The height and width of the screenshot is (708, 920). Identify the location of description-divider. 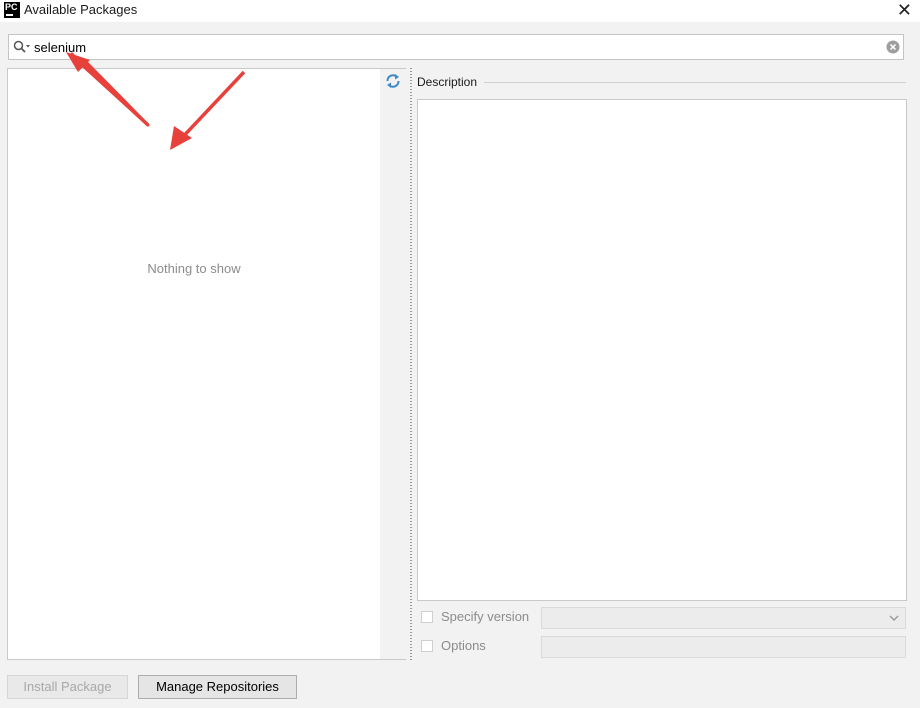
(695, 82).